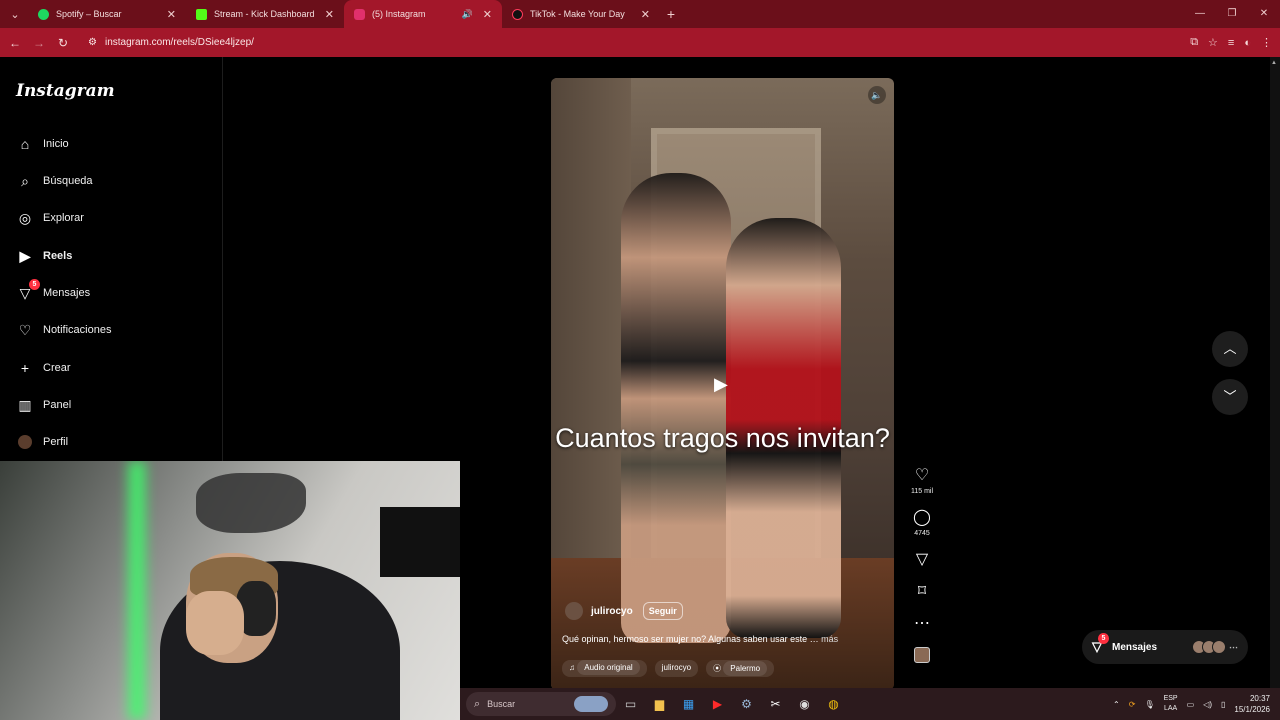 The image size is (1280, 720). I want to click on menu-dots-icon: ⋮, so click(1266, 42).